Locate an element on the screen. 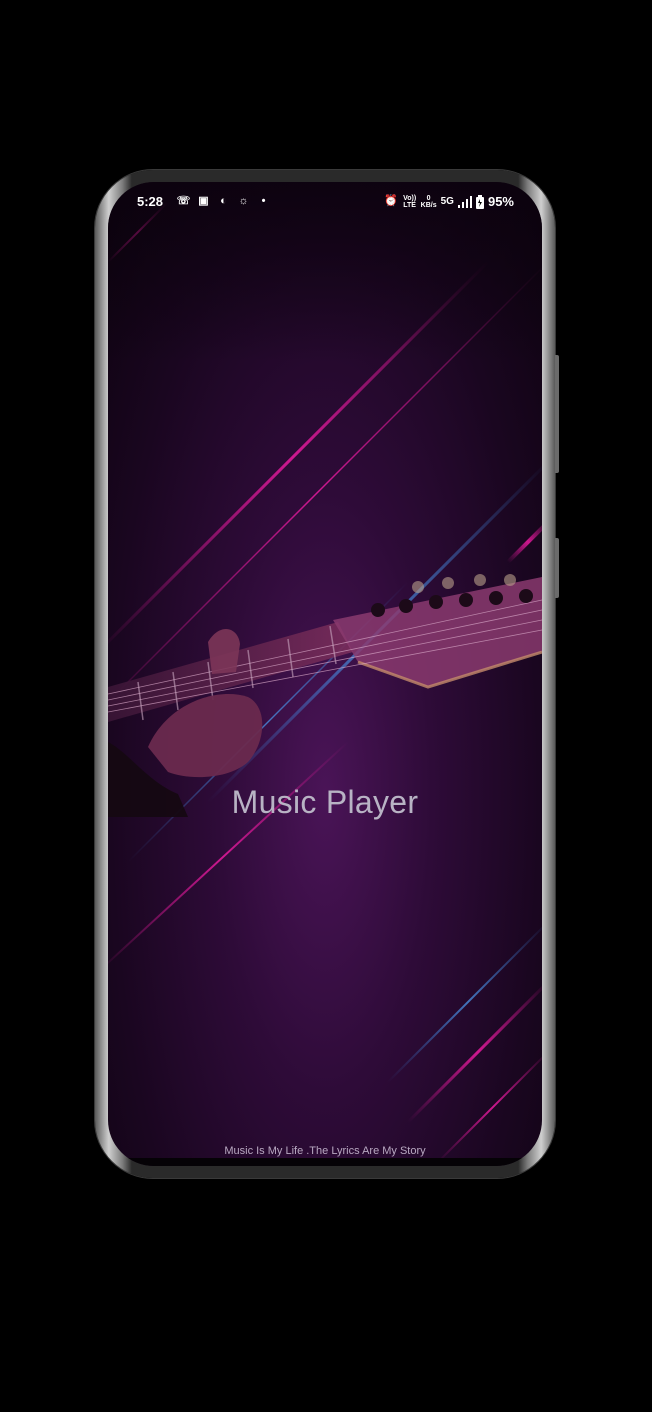  speed-unit: KB/s is located at coordinates (428, 205).